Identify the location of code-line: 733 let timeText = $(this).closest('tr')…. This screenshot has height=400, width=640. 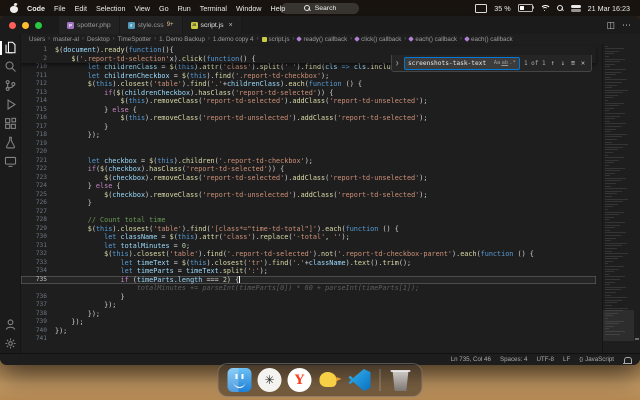
(308, 263).